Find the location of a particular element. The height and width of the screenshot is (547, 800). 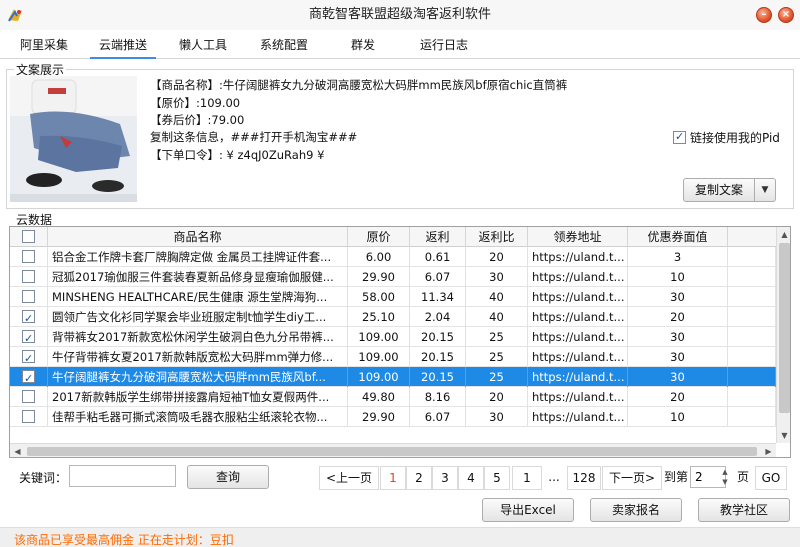

row-select-cell is located at coordinates (29, 377).